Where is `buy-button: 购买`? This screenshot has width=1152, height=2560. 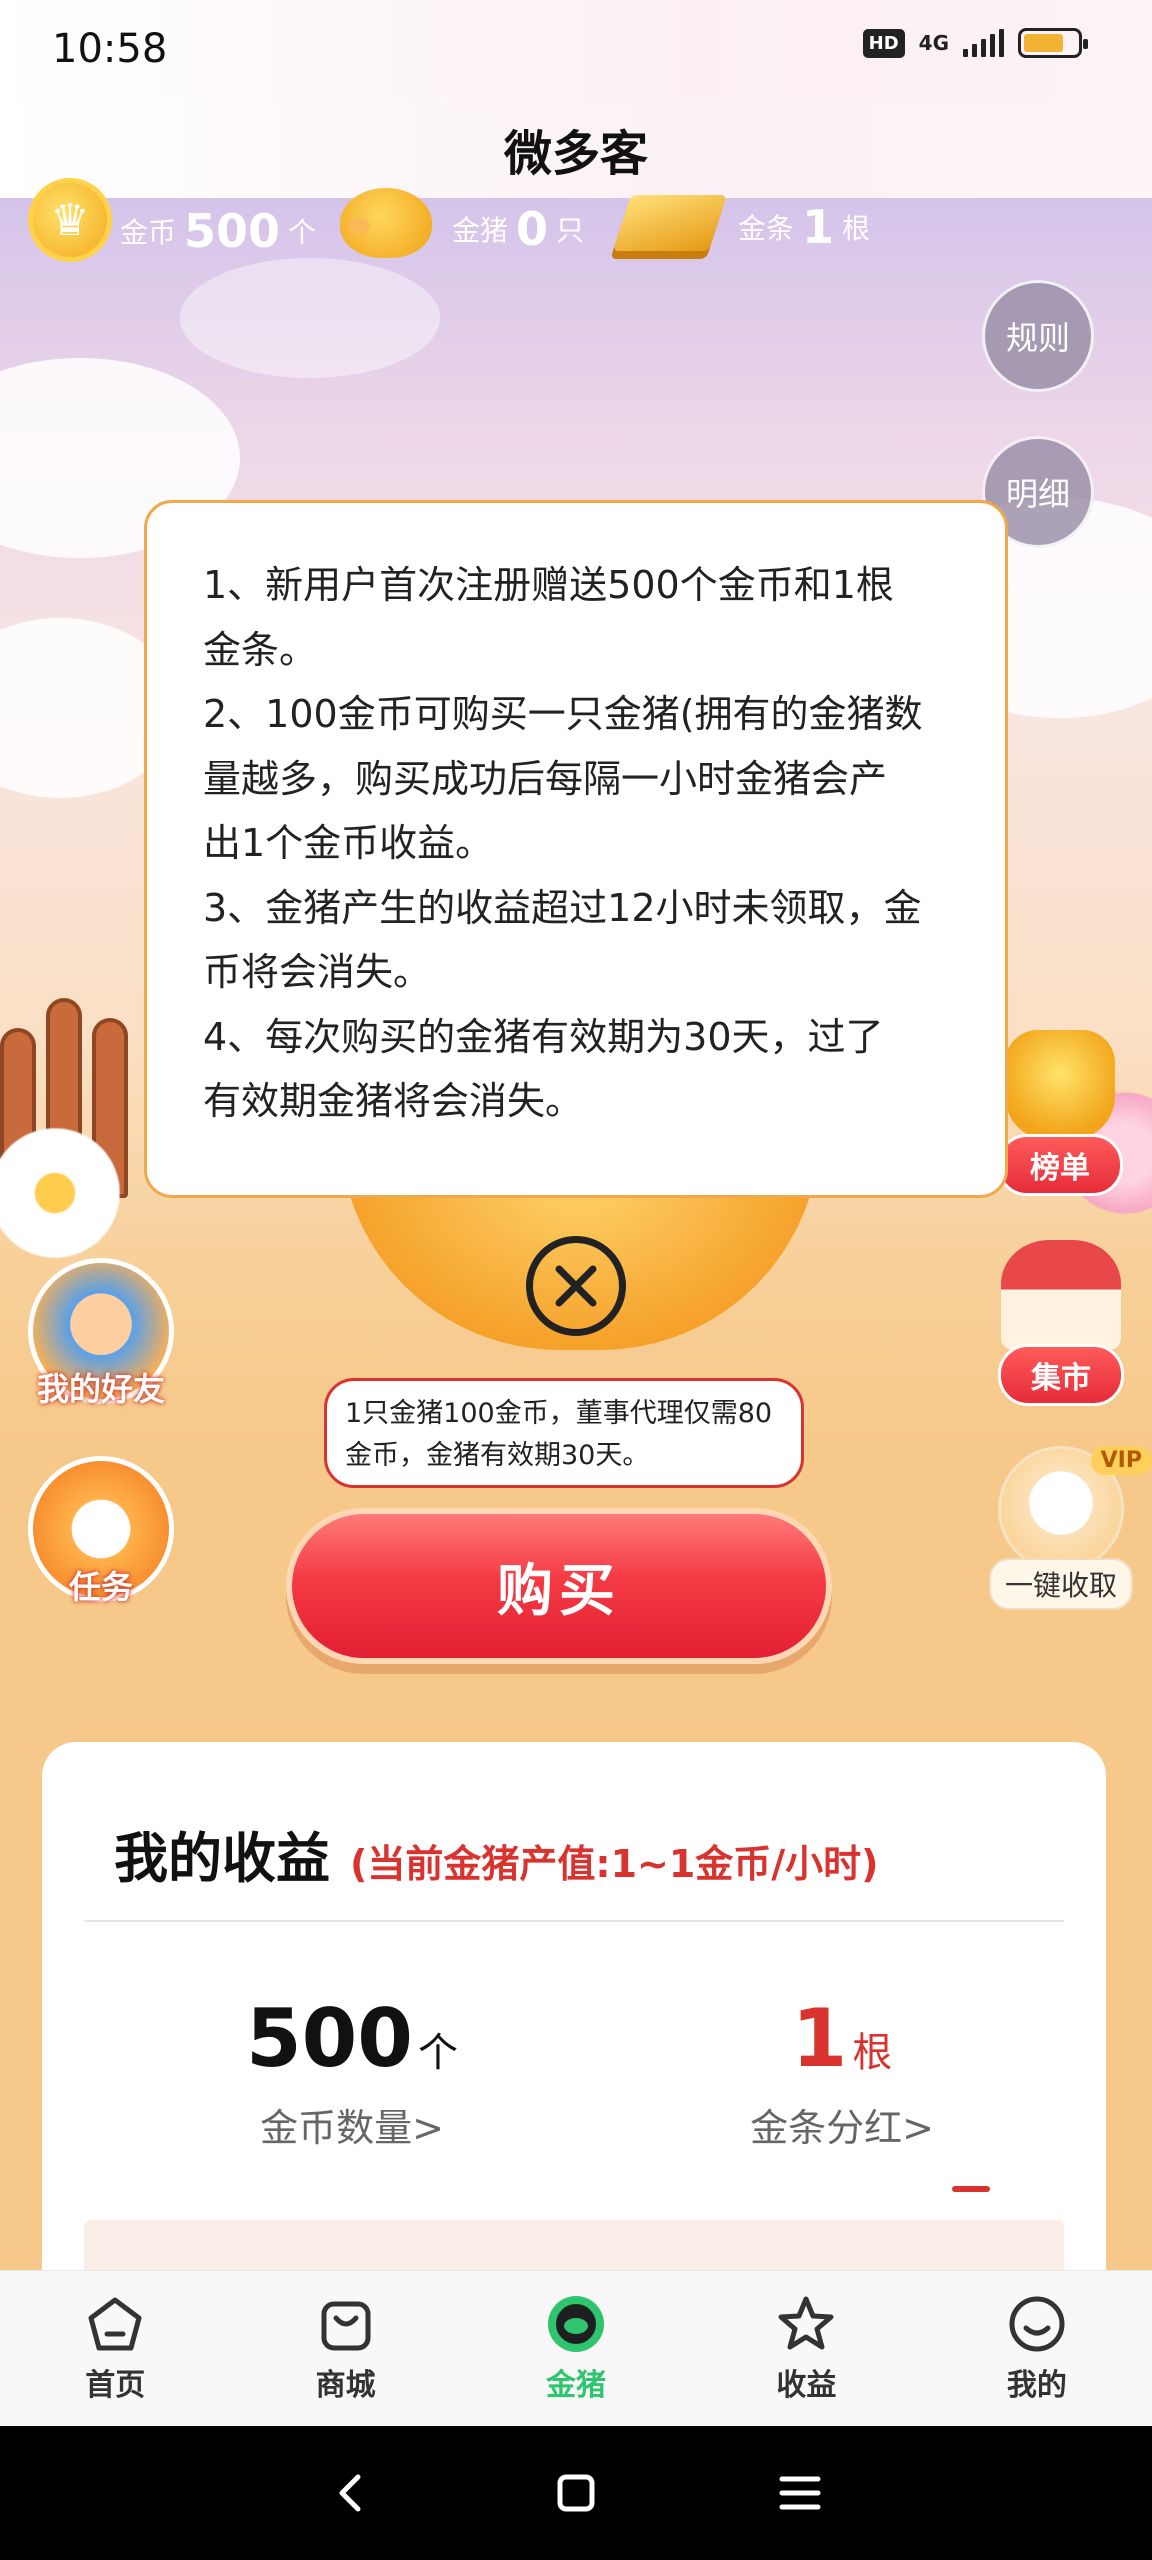
buy-button: 购买 is located at coordinates (559, 1586).